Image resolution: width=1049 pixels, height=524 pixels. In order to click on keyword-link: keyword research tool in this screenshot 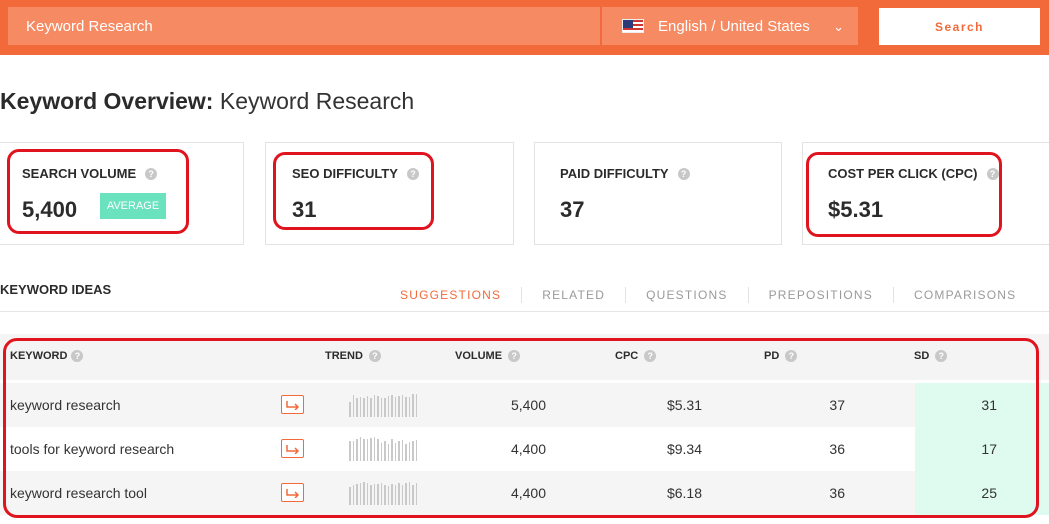, I will do `click(78, 493)`.